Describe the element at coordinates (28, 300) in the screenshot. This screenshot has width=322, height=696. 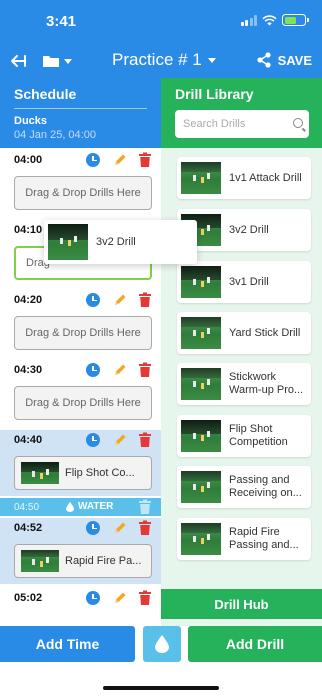
I see `slot-time: 04:20` at that location.